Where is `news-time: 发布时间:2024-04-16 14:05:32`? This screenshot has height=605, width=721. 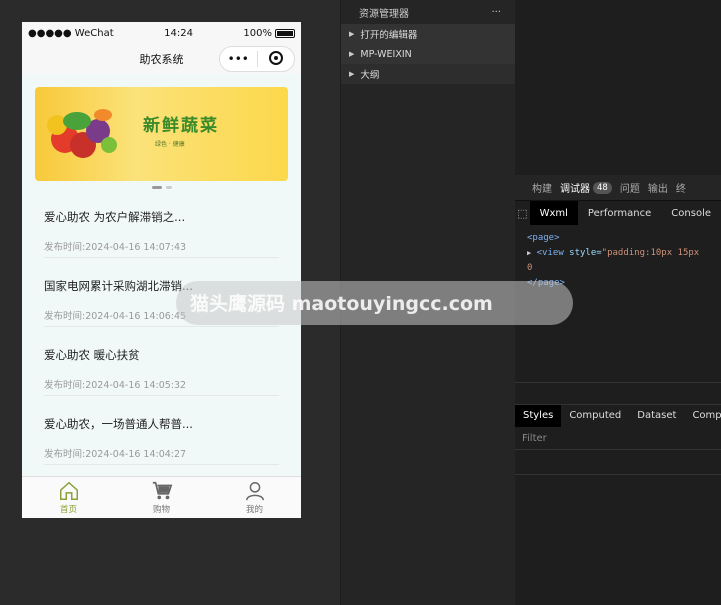
news-time: 发布时间:2024-04-16 14:05:32 is located at coordinates (115, 385).